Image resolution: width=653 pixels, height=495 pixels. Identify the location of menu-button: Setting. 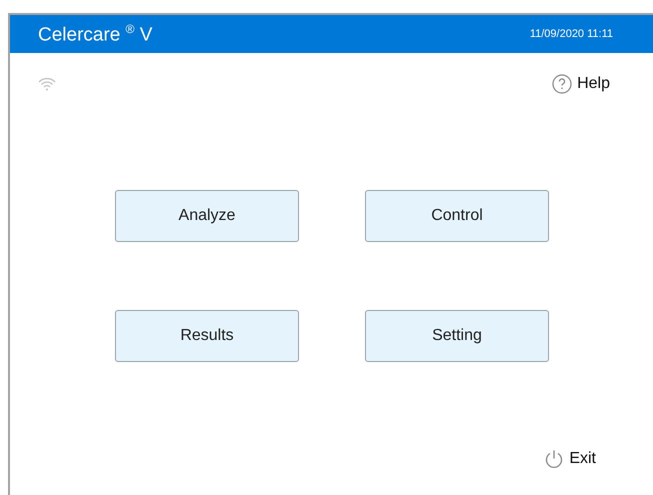
(457, 336).